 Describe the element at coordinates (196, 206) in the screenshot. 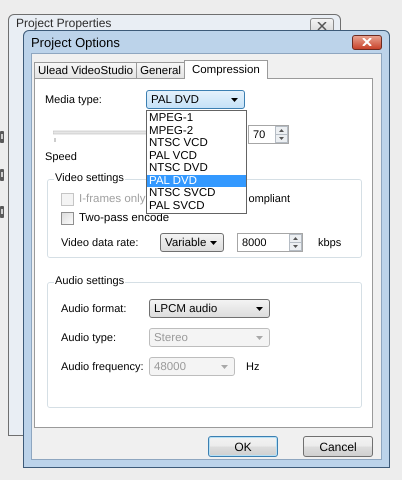

I see `dropdown-option: PAL SVCD` at that location.